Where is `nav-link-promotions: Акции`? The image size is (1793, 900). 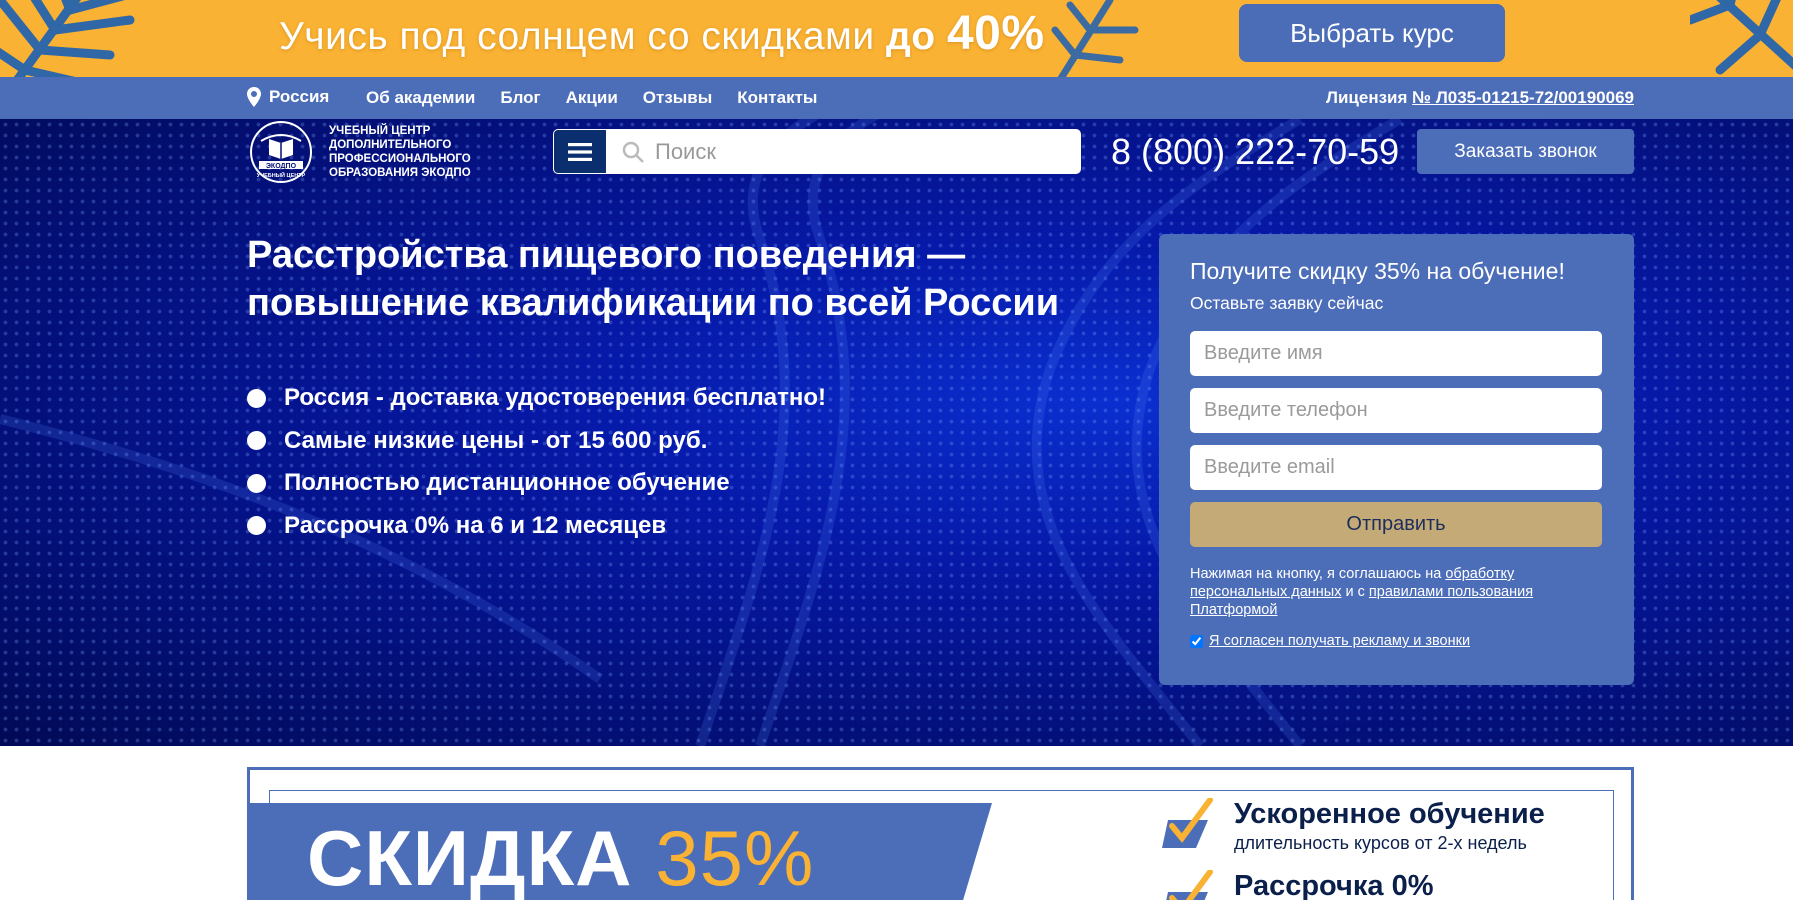 nav-link-promotions: Акции is located at coordinates (592, 98).